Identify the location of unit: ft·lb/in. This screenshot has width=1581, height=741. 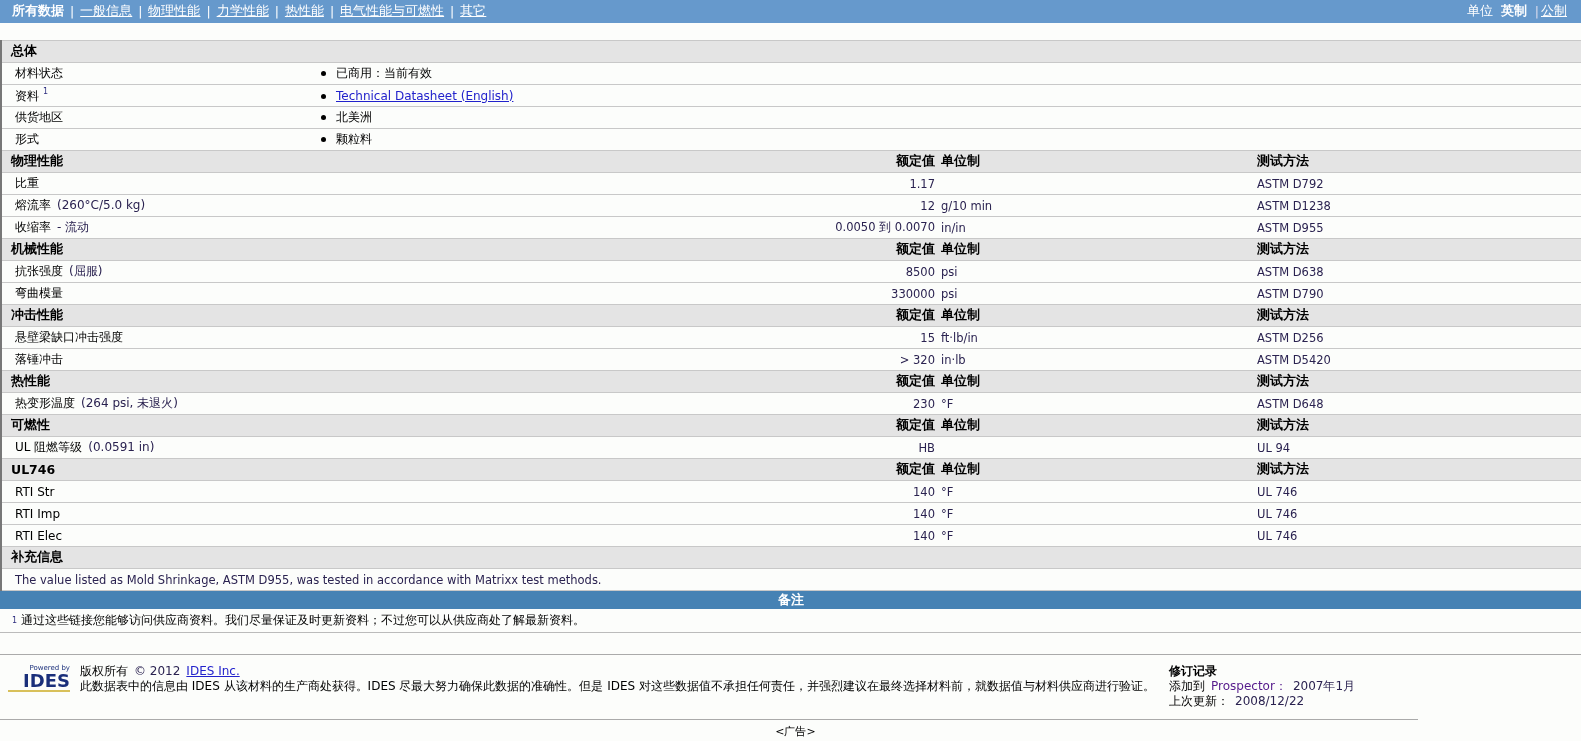
(959, 337).